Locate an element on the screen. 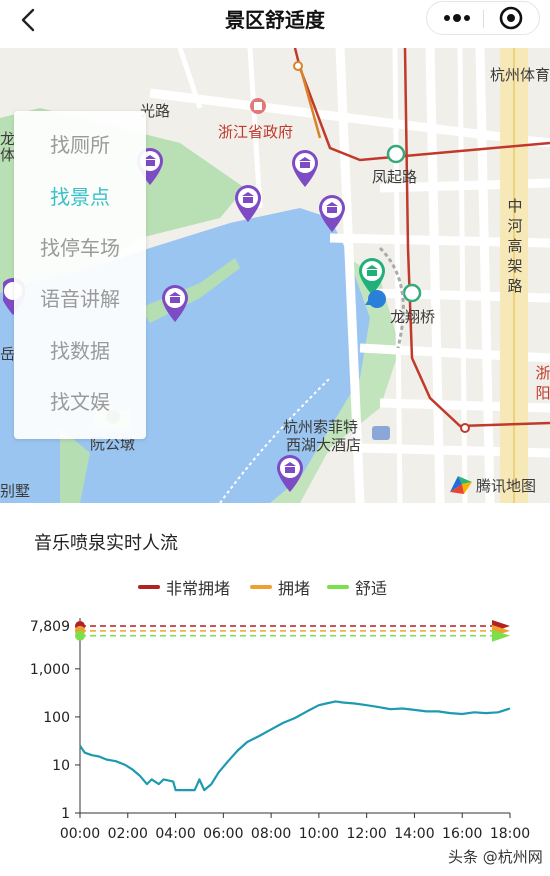  menu-item-attractions: 找景点 is located at coordinates (80, 197).